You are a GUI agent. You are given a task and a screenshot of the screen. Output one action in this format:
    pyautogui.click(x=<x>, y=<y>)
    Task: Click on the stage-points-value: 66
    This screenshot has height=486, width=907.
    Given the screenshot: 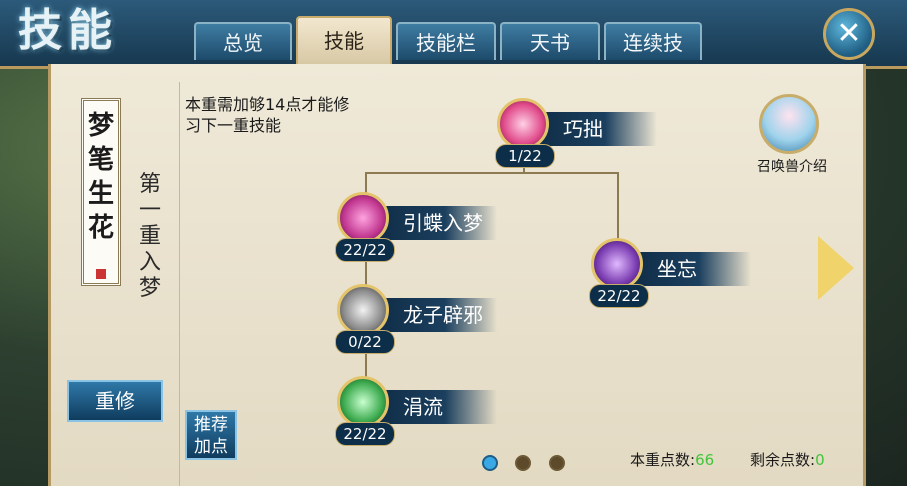 What is the action you would take?
    pyautogui.click(x=705, y=460)
    